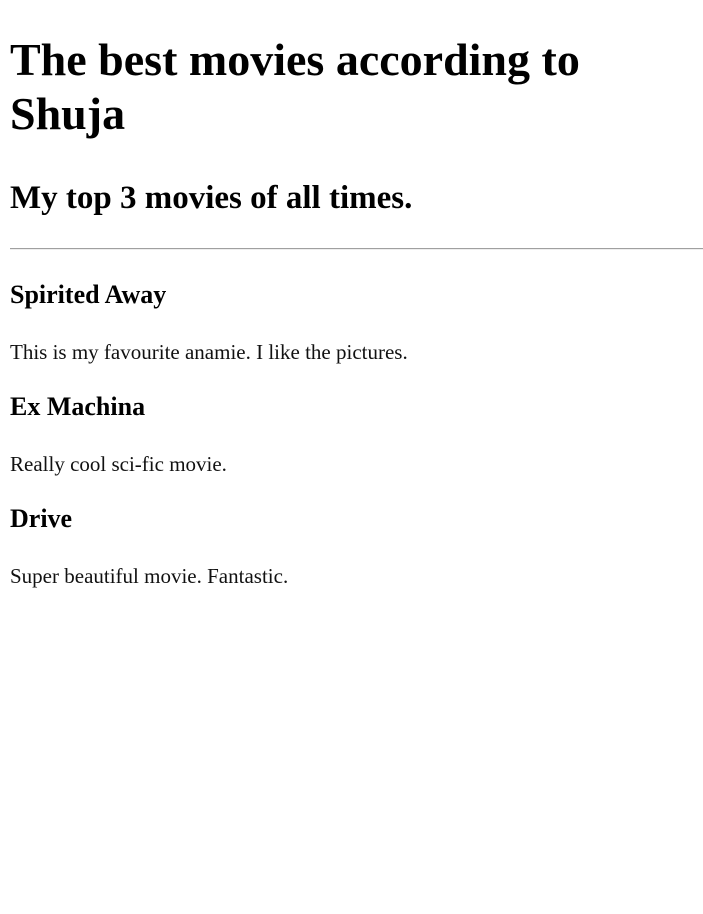  I want to click on page-subtitle: My top 3 movies of all times., so click(211, 198).